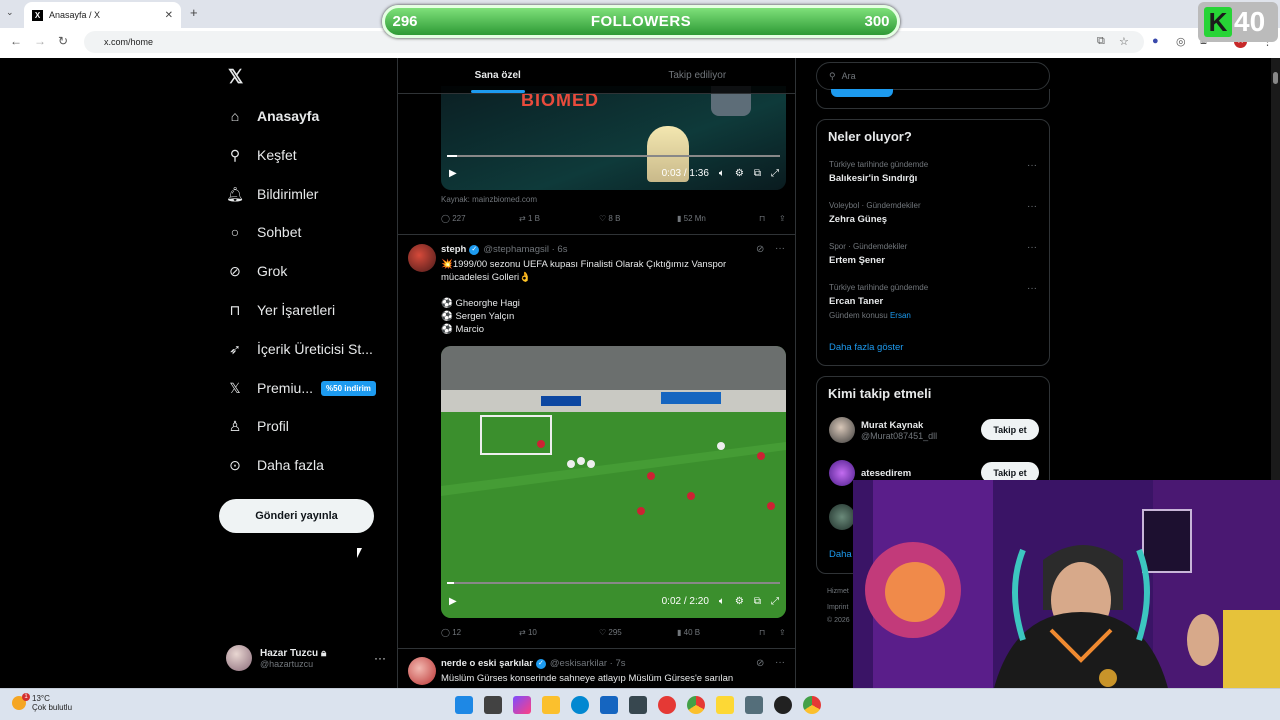 The width and height of the screenshot is (1280, 720). I want to click on nav-home: ⌂ Anasayfa, so click(273, 116).